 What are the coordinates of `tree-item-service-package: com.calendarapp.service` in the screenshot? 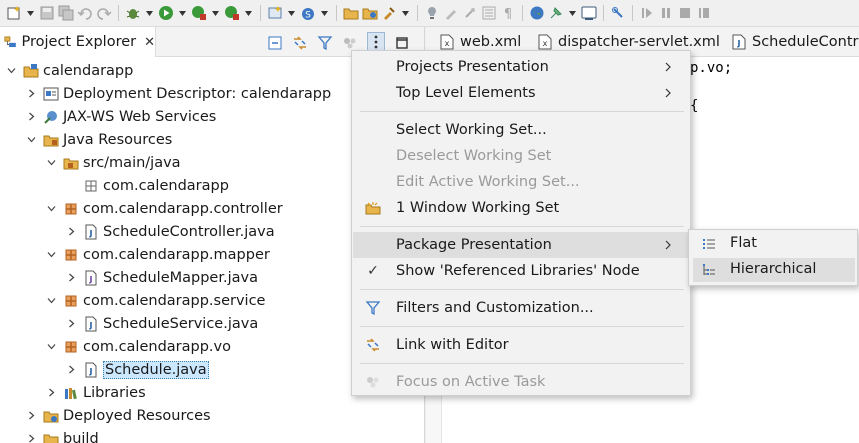 It's located at (155, 300).